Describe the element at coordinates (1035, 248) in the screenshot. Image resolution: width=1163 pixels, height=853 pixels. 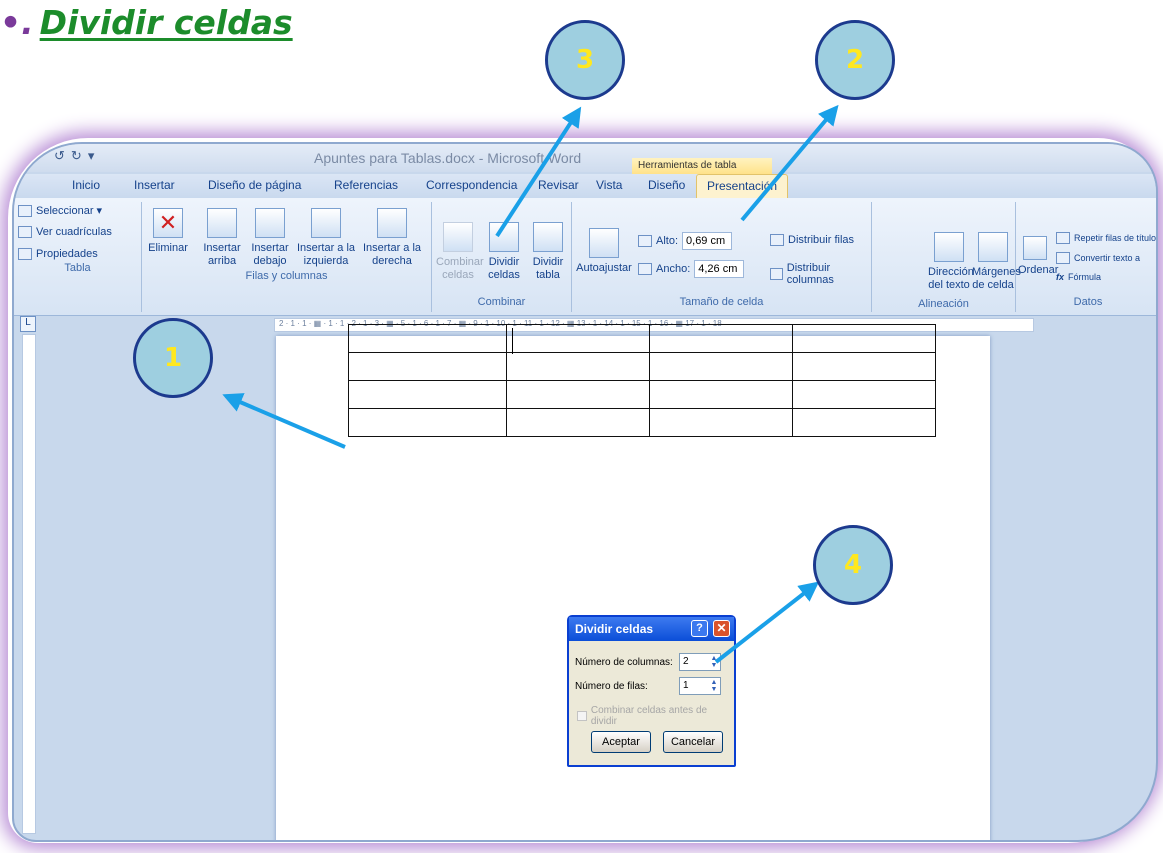
I see `sort-icon` at that location.